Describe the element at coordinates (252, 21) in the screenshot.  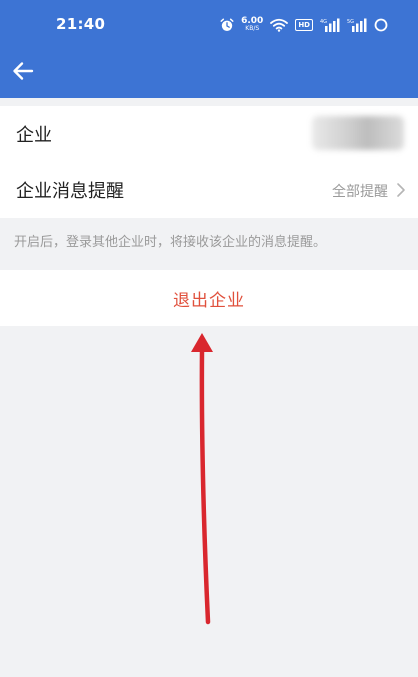
I see `network-speed-value: 6.00` at that location.